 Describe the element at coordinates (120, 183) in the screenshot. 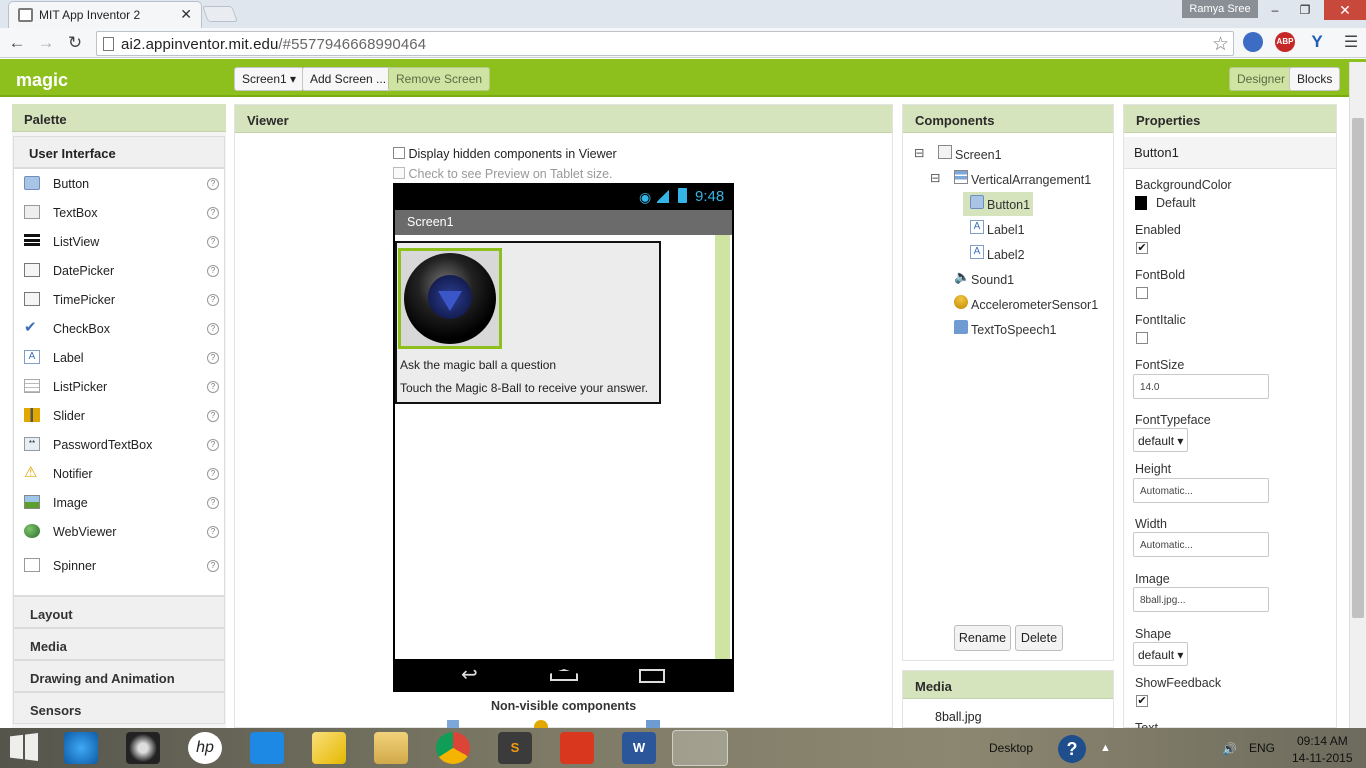

I see `palette-item-button: Button?` at that location.